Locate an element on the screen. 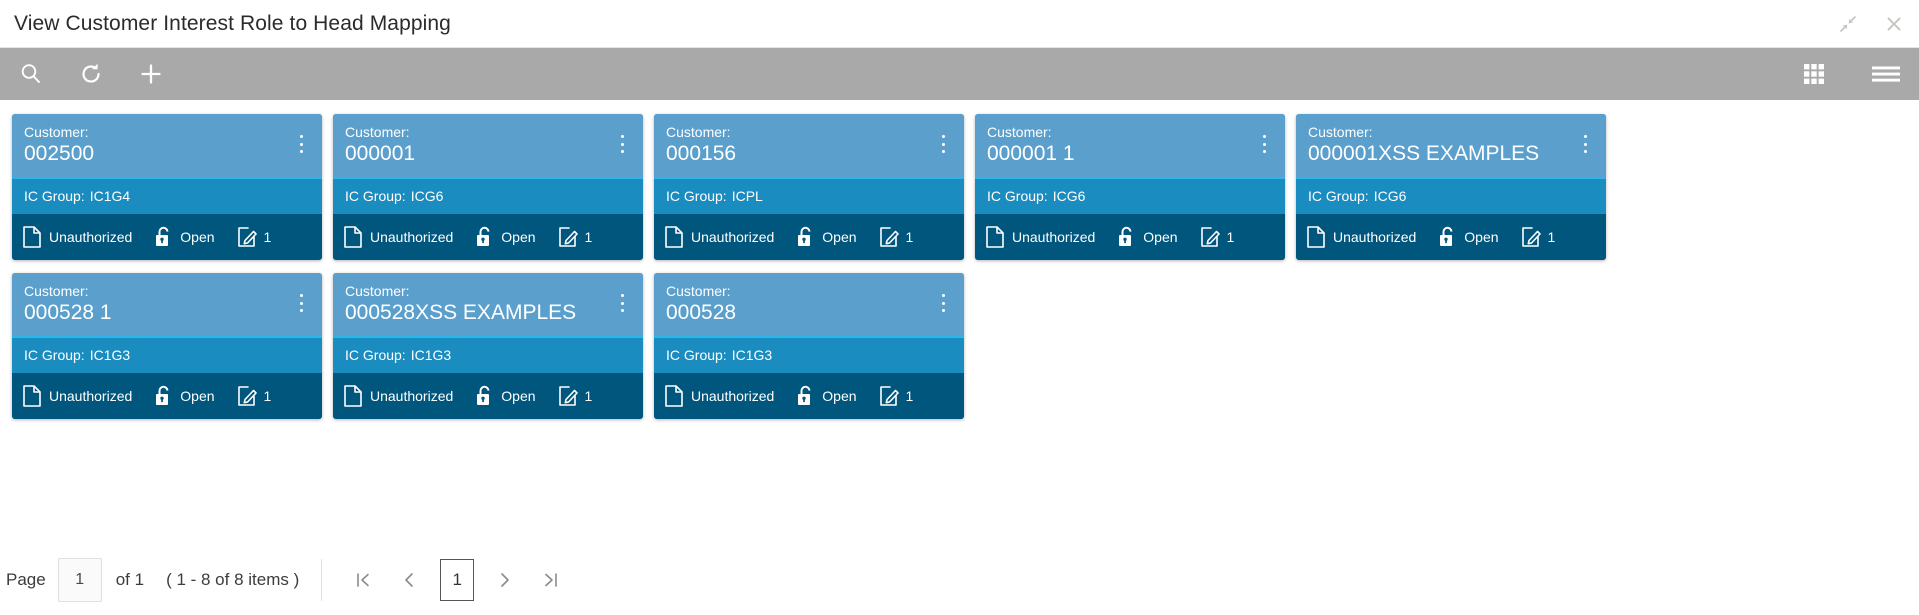 This screenshot has height=615, width=1919. refresh-icon is located at coordinates (91, 74).